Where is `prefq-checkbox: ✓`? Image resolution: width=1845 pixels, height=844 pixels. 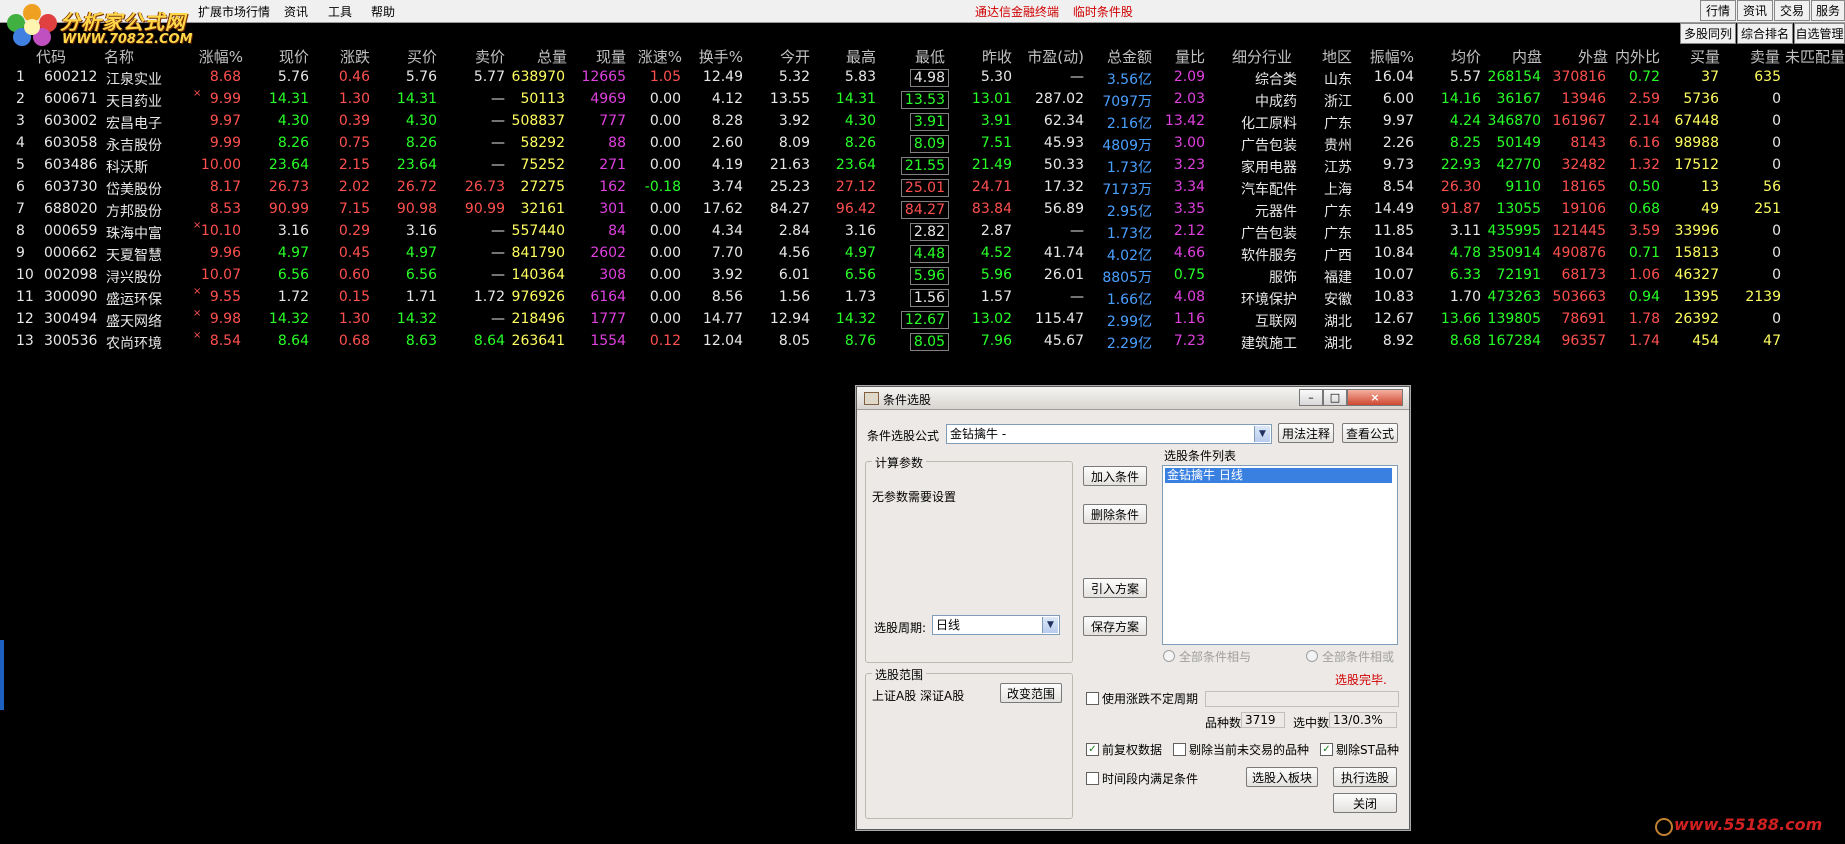
prefq-checkbox: ✓ is located at coordinates (1092, 749).